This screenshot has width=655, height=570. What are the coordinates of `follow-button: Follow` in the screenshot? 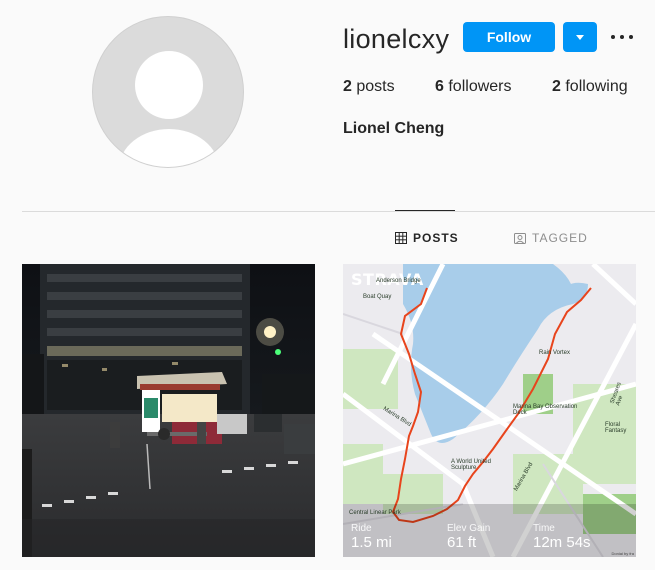 It's located at (509, 37).